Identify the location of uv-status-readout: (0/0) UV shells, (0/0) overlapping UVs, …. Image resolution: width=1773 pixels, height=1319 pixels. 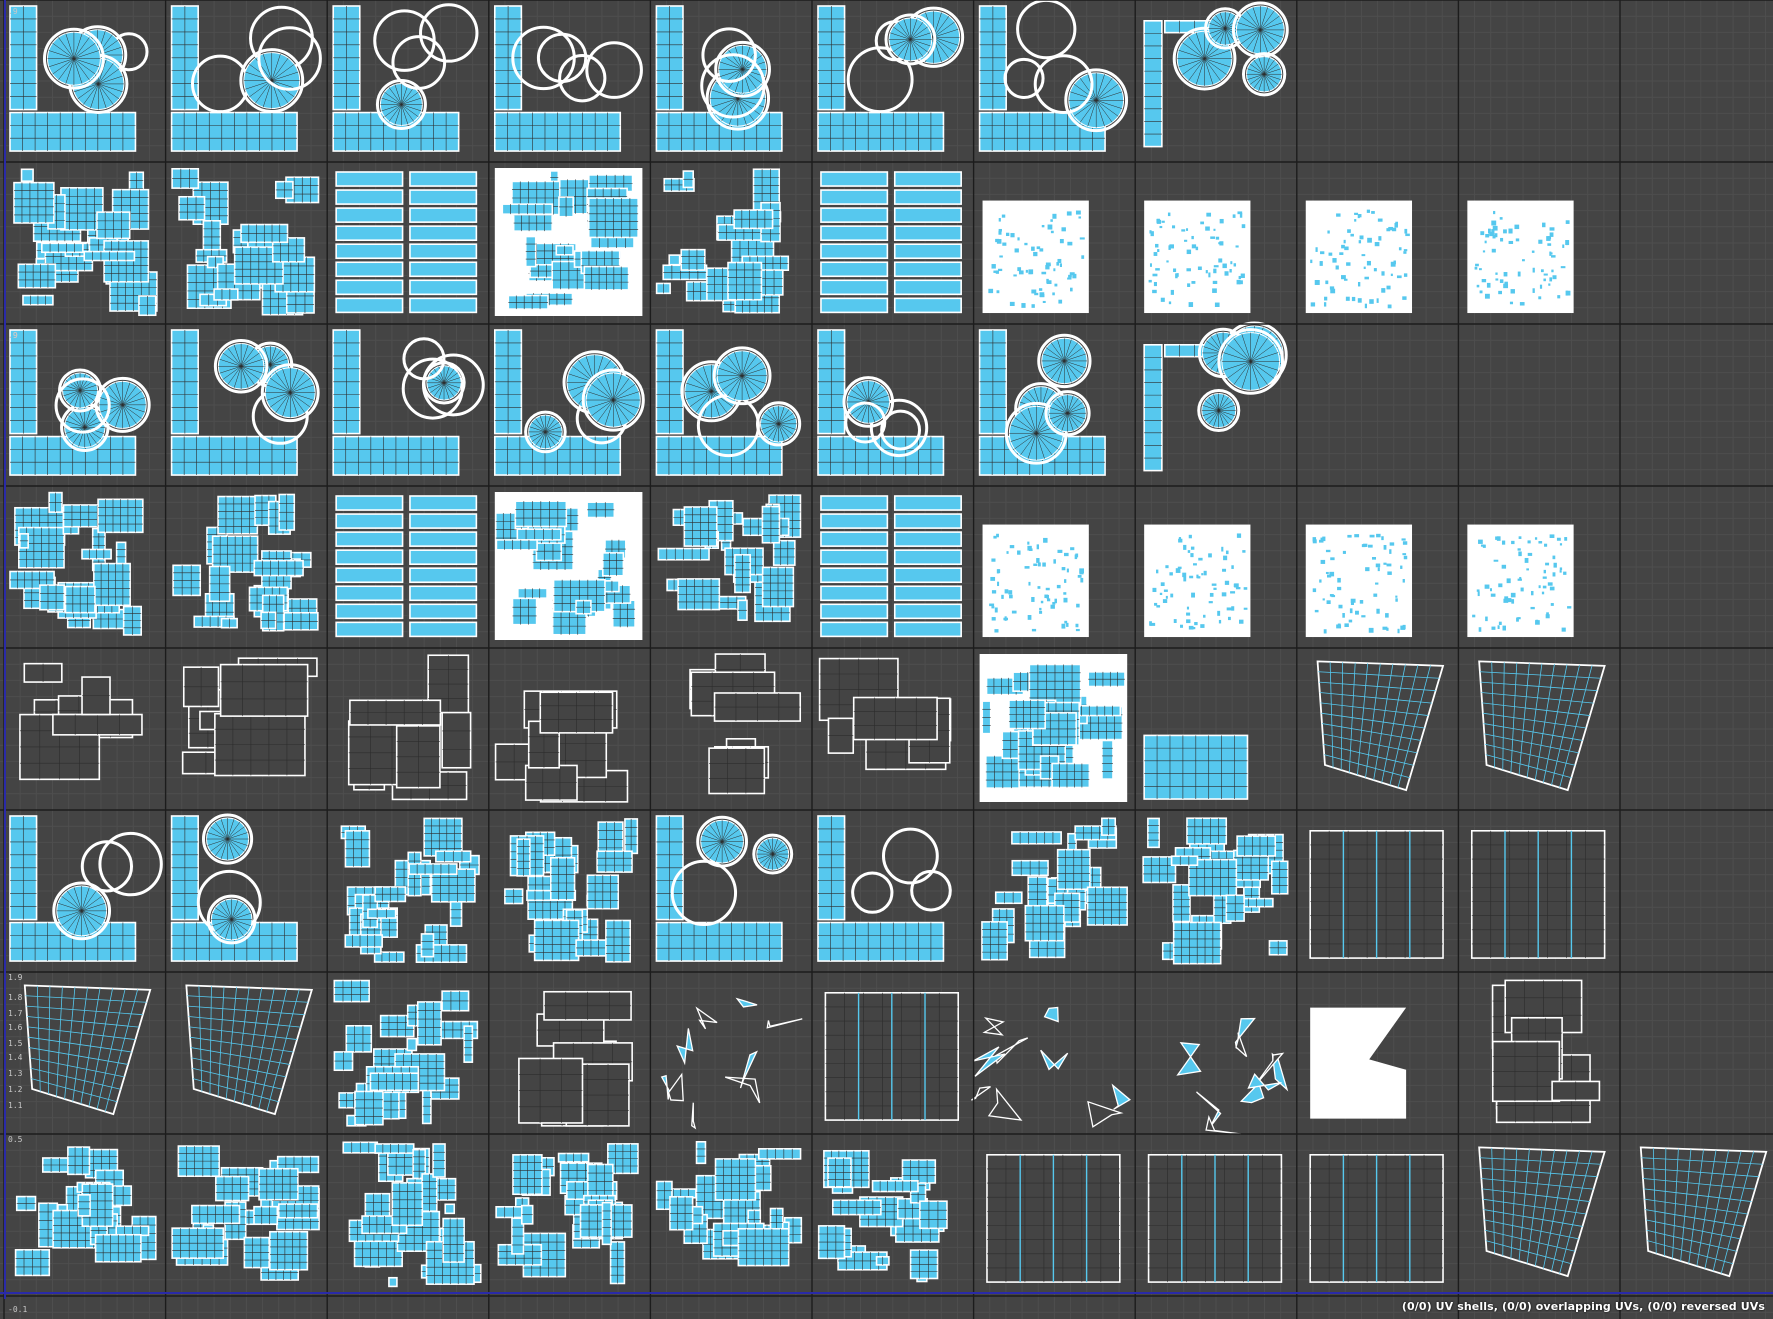
(1583, 1306).